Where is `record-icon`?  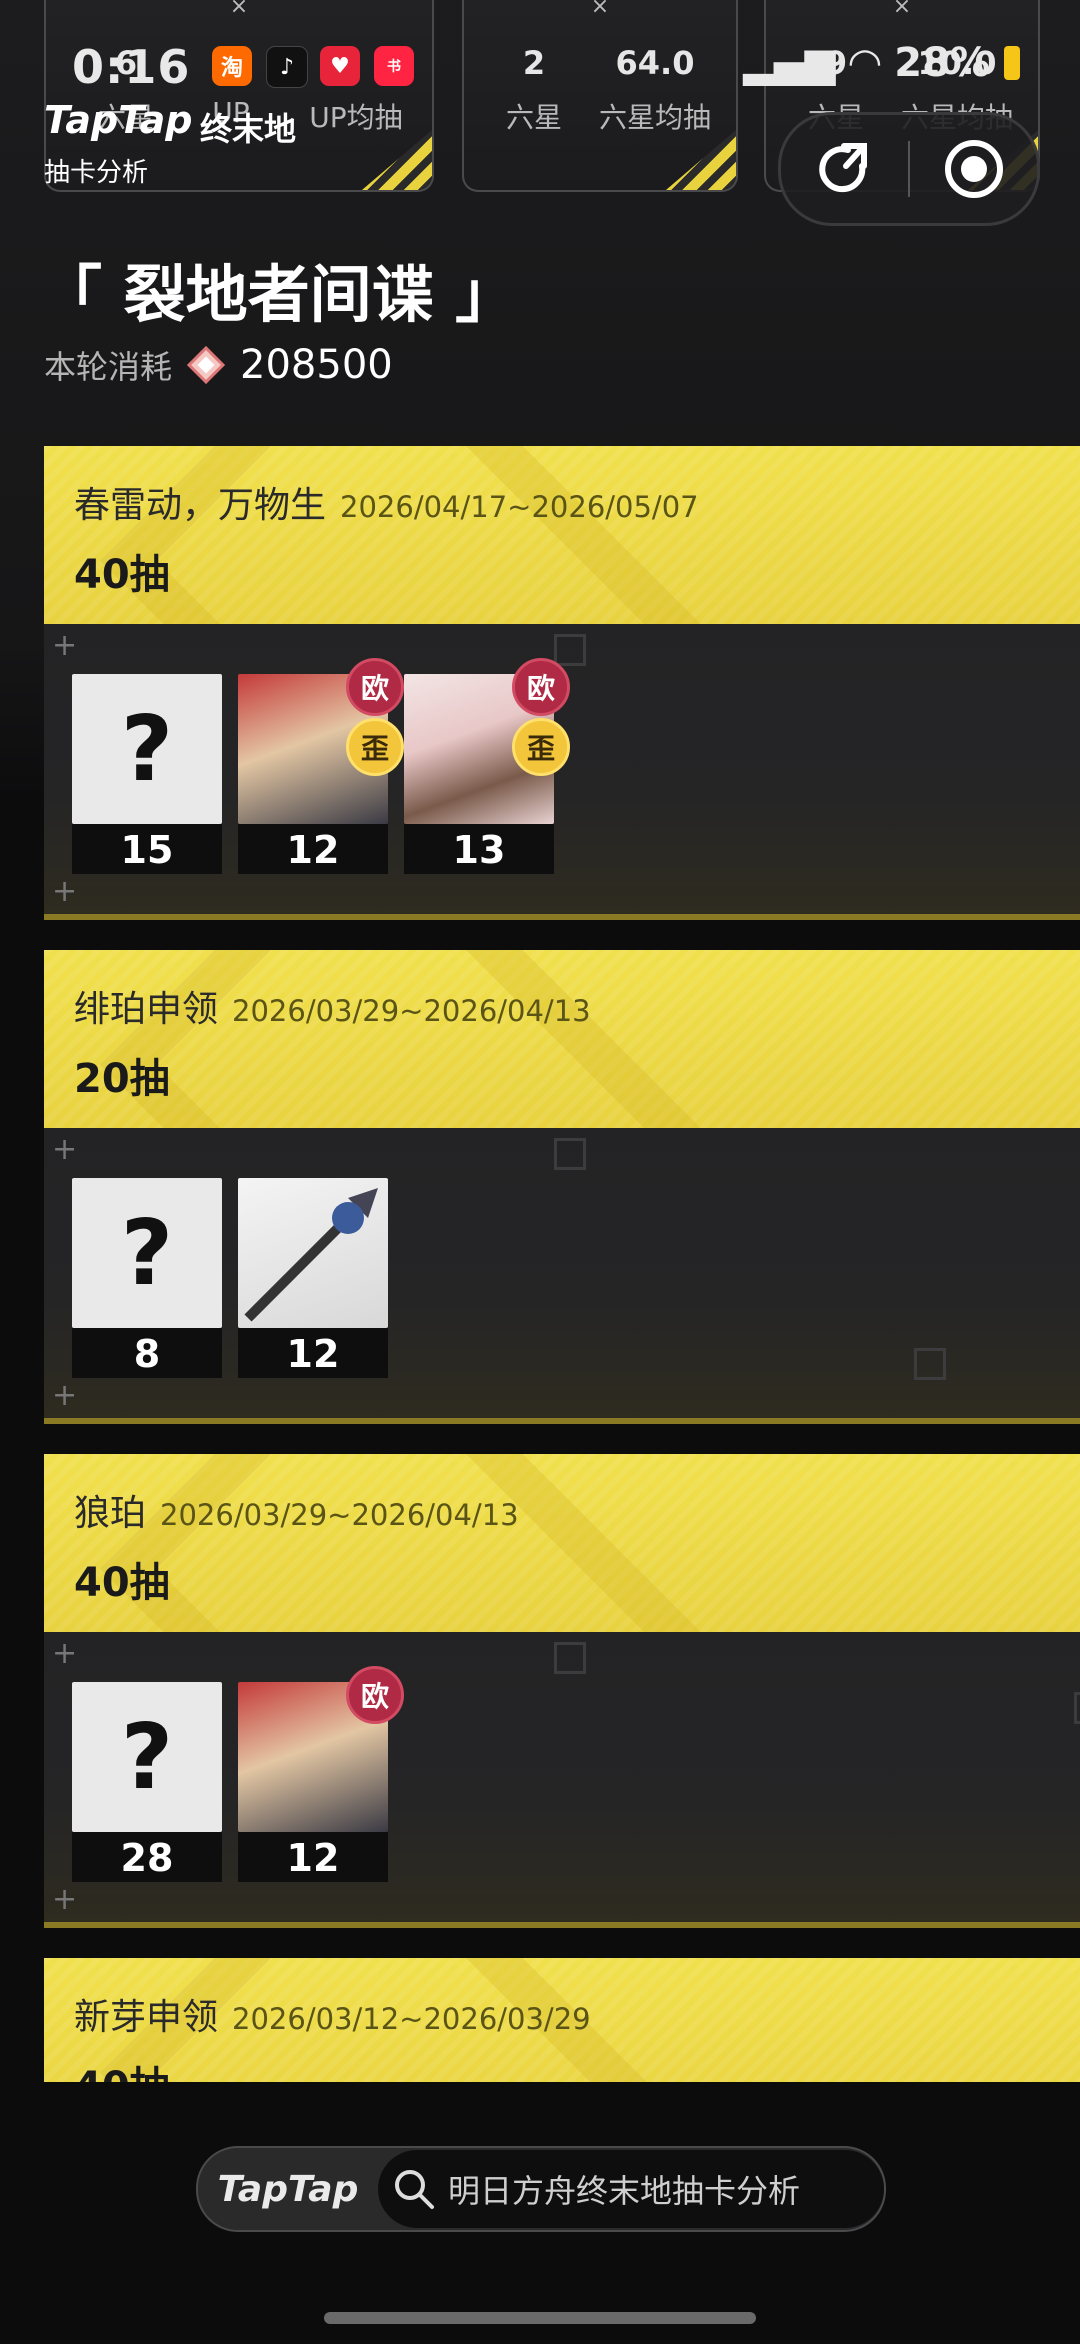
record-icon is located at coordinates (973, 169).